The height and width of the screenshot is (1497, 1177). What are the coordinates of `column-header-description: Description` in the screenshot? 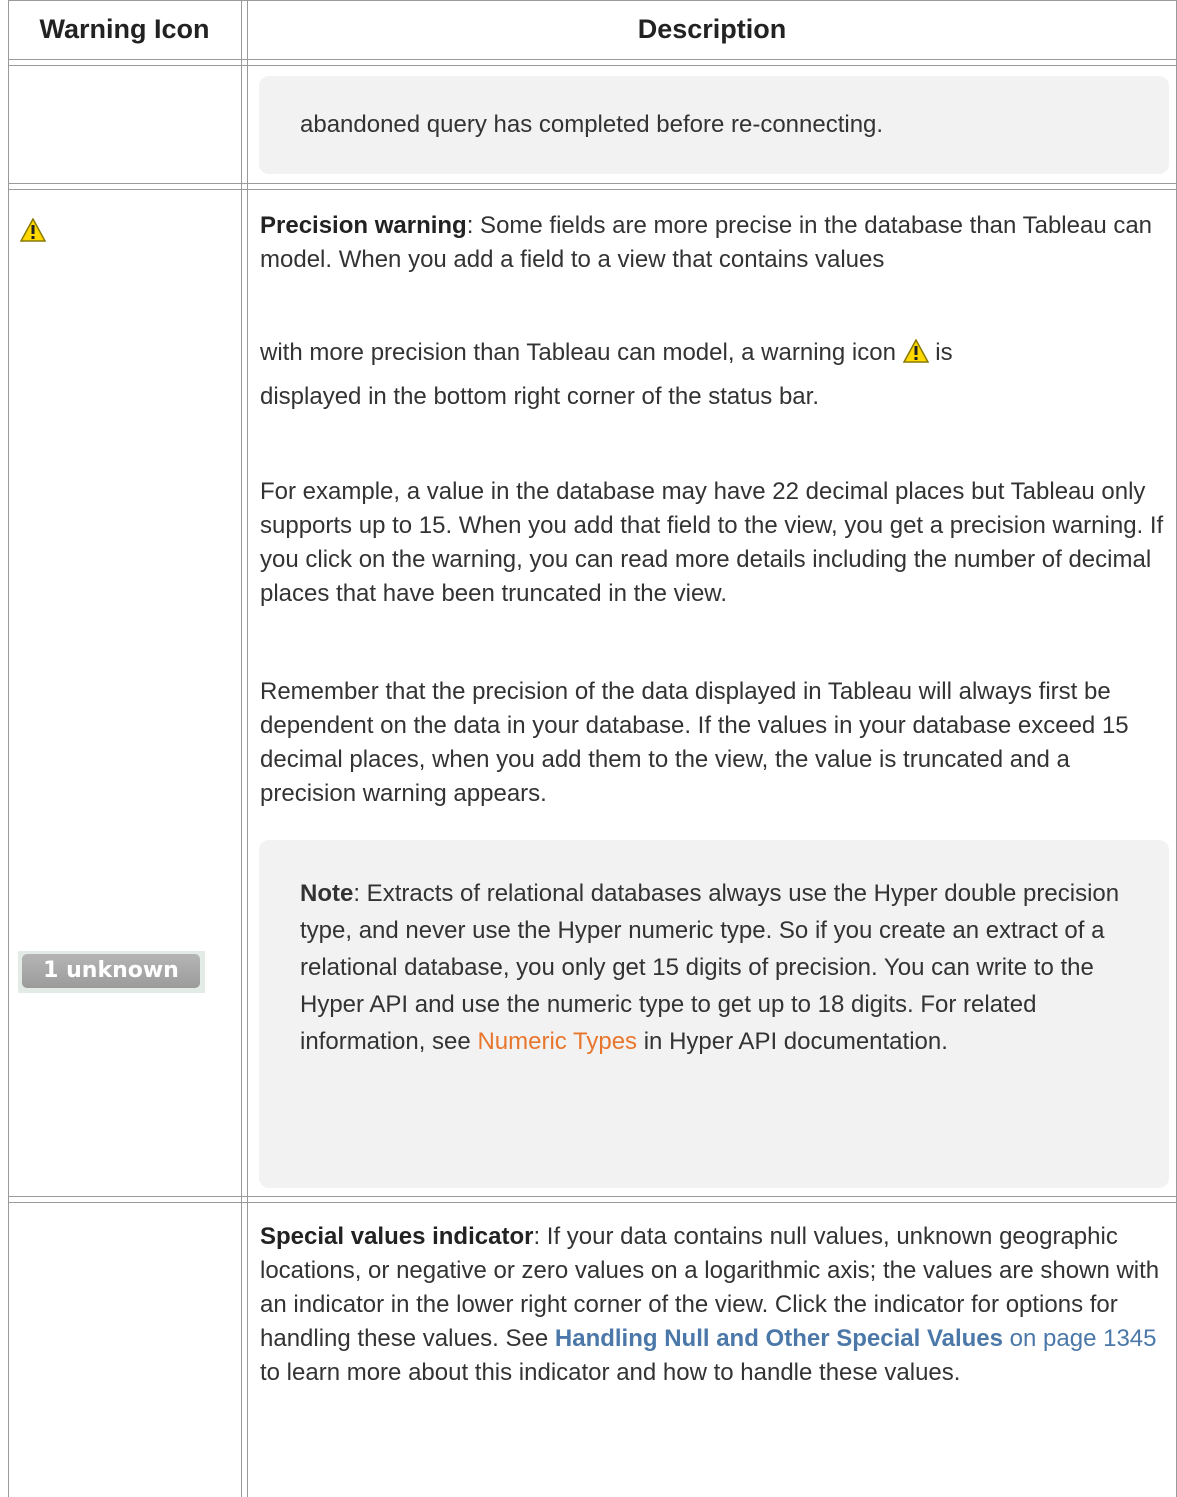 It's located at (712, 29).